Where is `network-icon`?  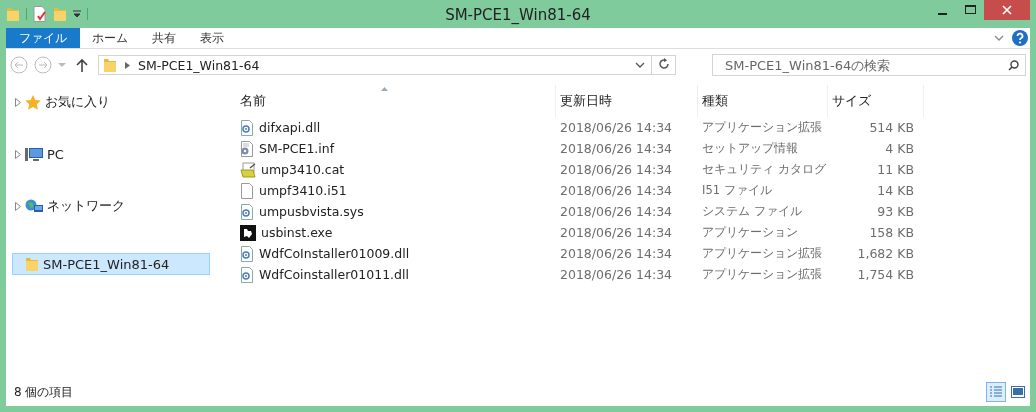 network-icon is located at coordinates (34, 206).